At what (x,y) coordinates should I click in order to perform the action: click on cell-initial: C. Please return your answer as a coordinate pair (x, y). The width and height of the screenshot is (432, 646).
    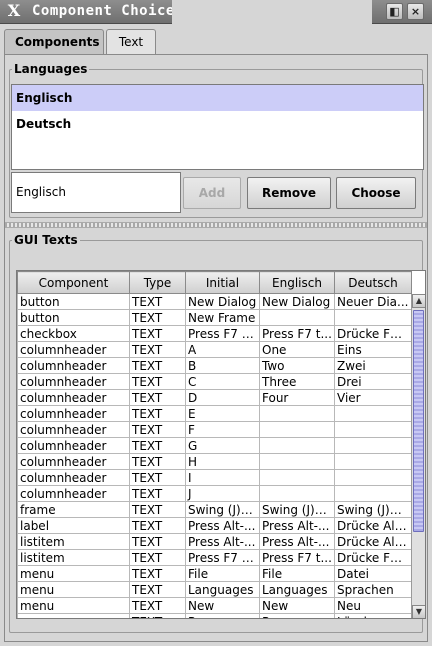
    Looking at the image, I should click on (222, 381).